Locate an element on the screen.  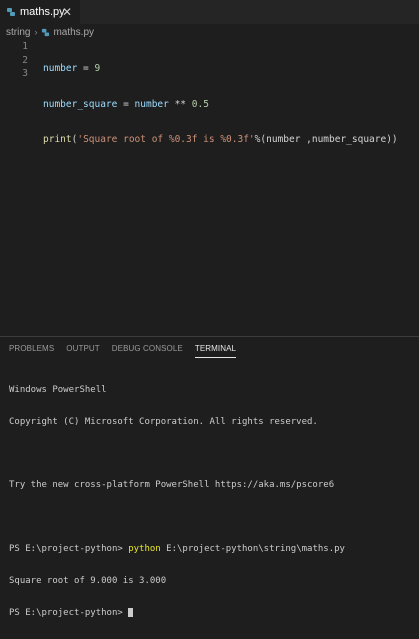
token-function: print is located at coordinates (57, 139).